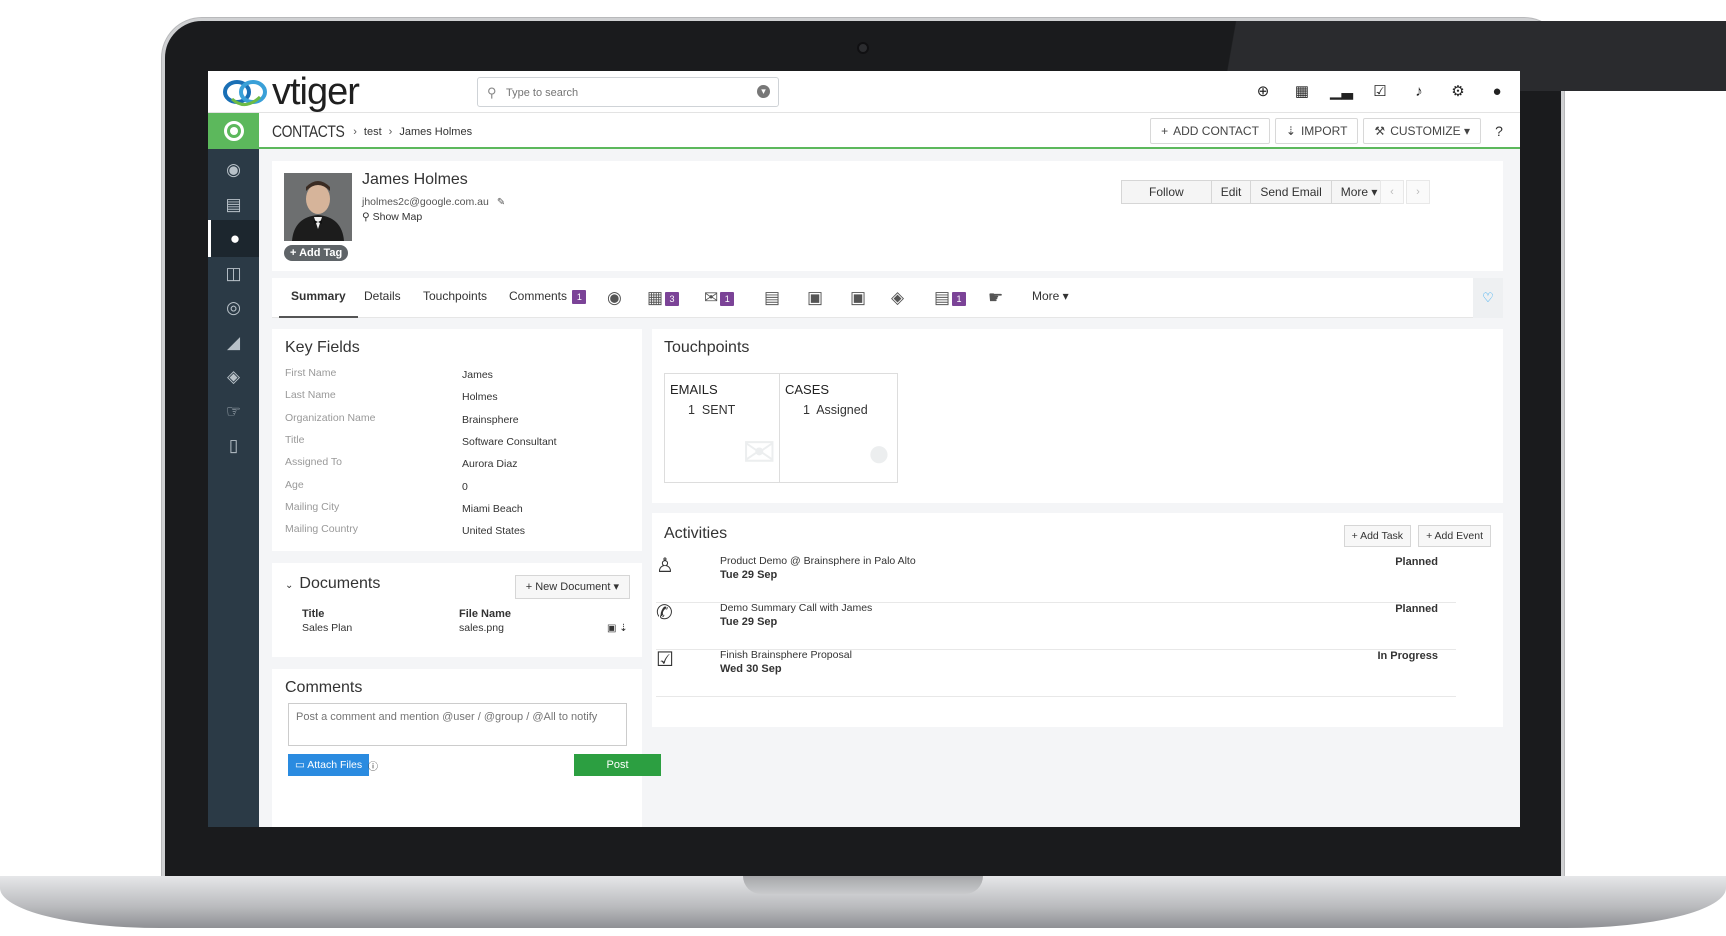 The width and height of the screenshot is (1726, 936). I want to click on tab-summary: Summary, so click(318, 298).